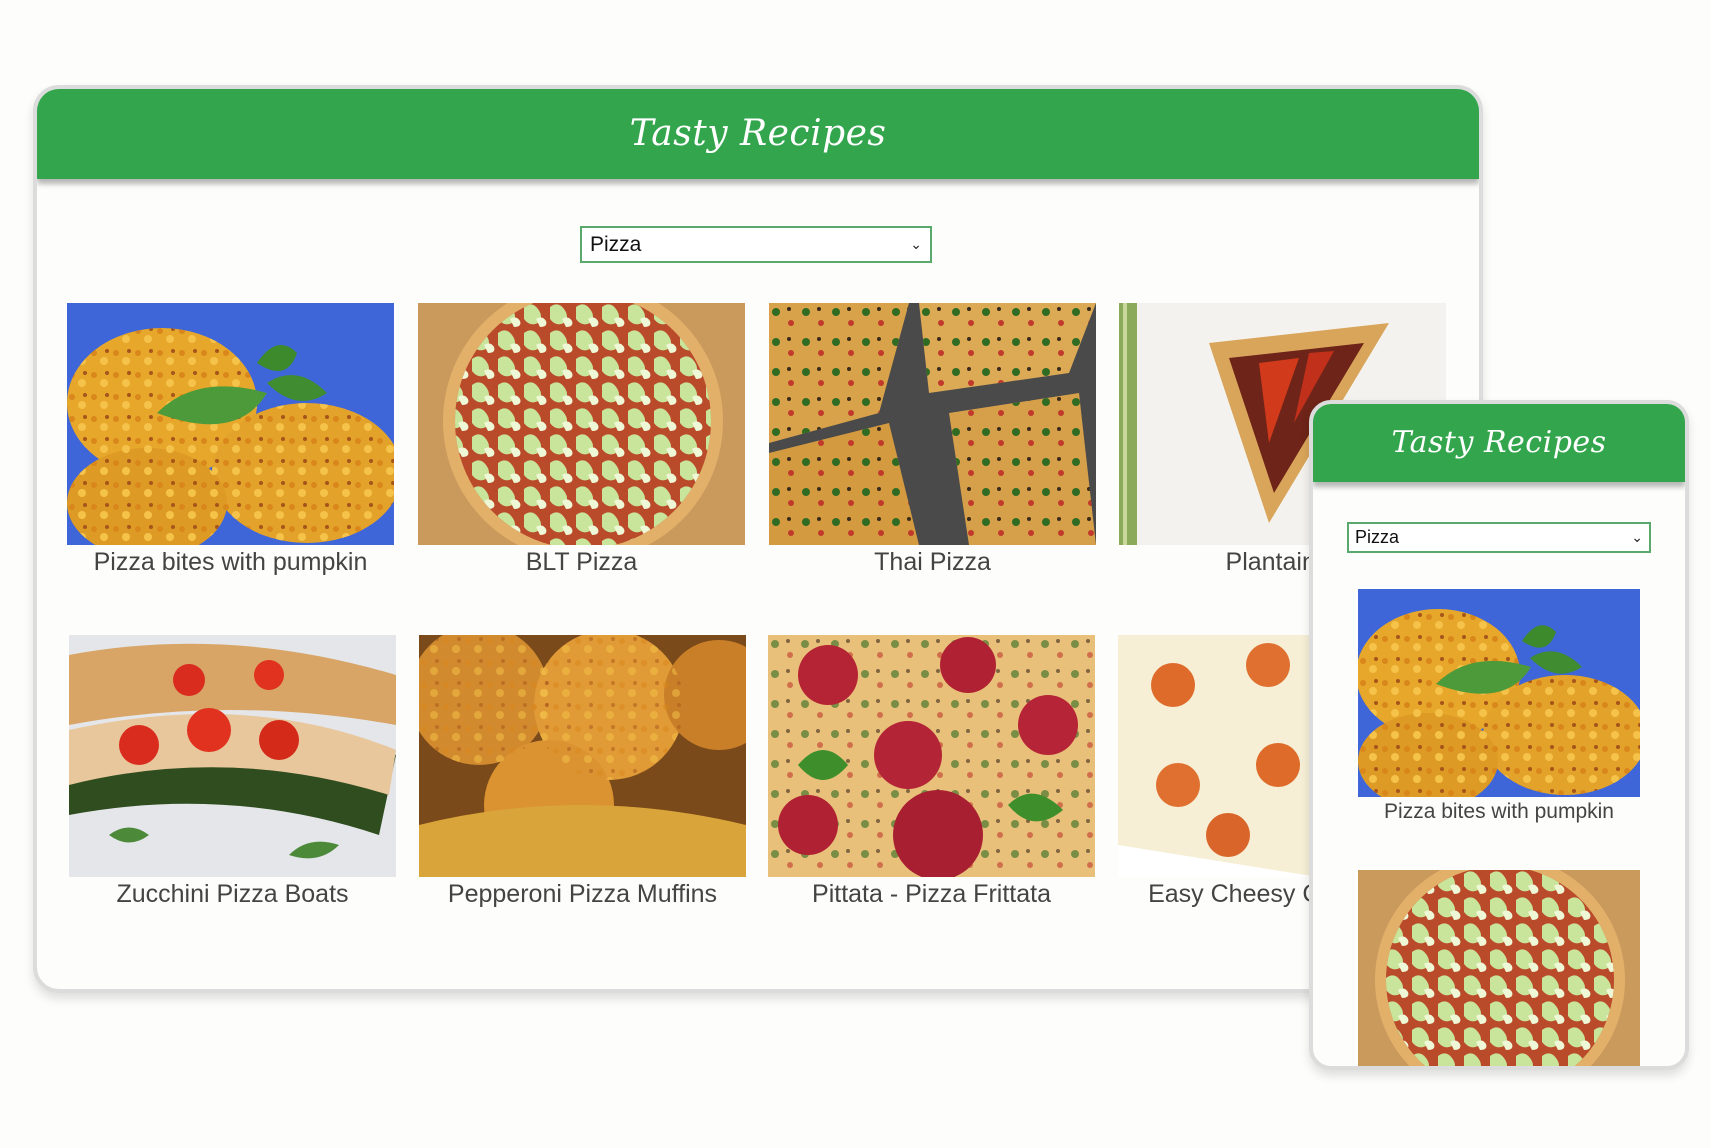 The height and width of the screenshot is (1148, 1711). I want to click on recipe-card: BLT Pizza, so click(581, 440).